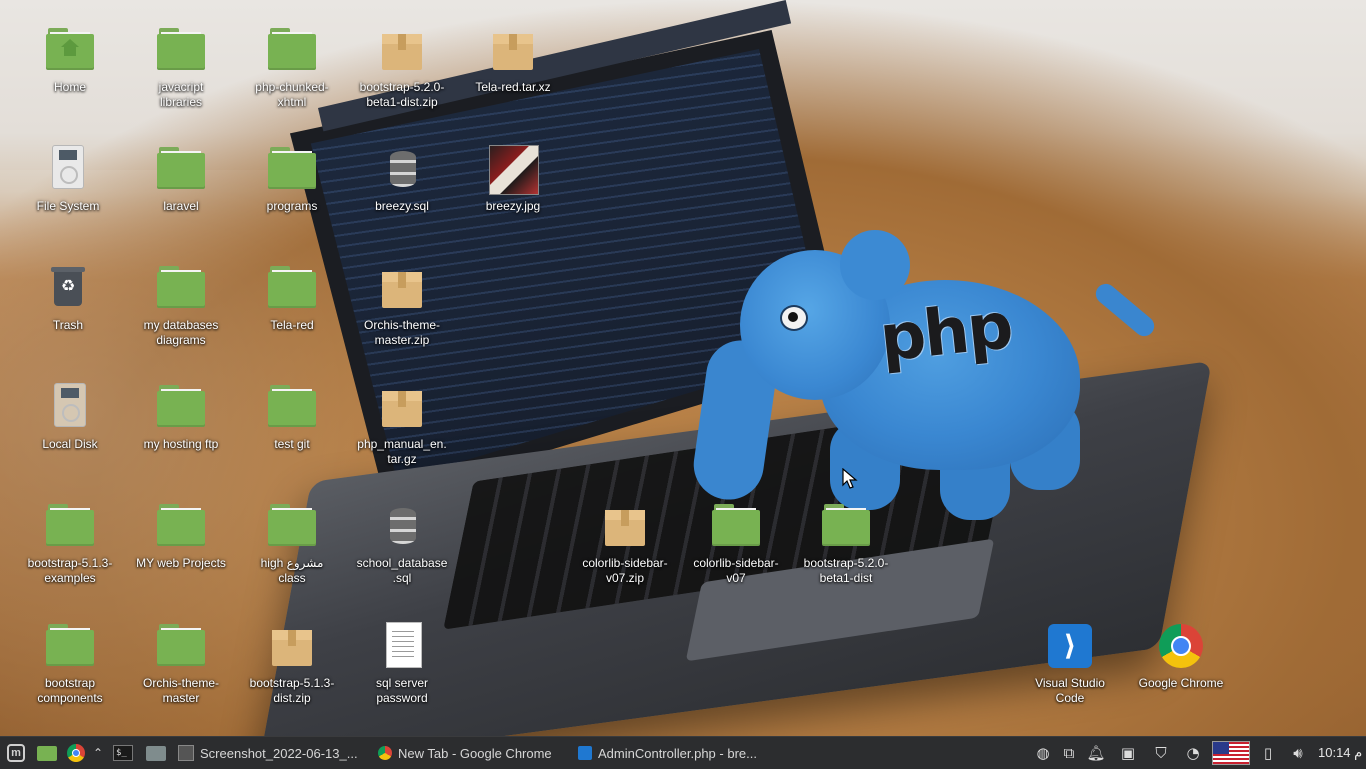  I want to click on start-menu-button: m, so click(16, 753).